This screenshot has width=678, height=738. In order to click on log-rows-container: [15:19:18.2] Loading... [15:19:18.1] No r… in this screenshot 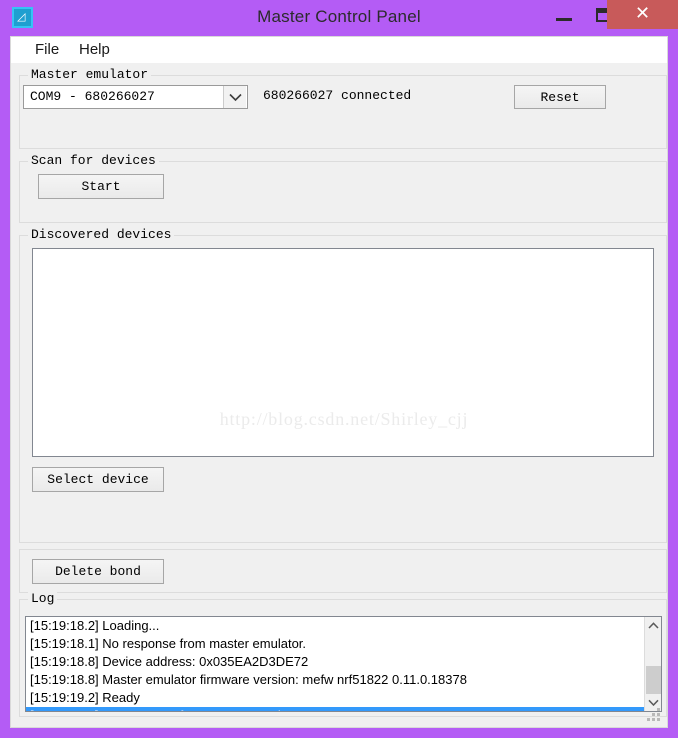, I will do `click(335, 664)`.